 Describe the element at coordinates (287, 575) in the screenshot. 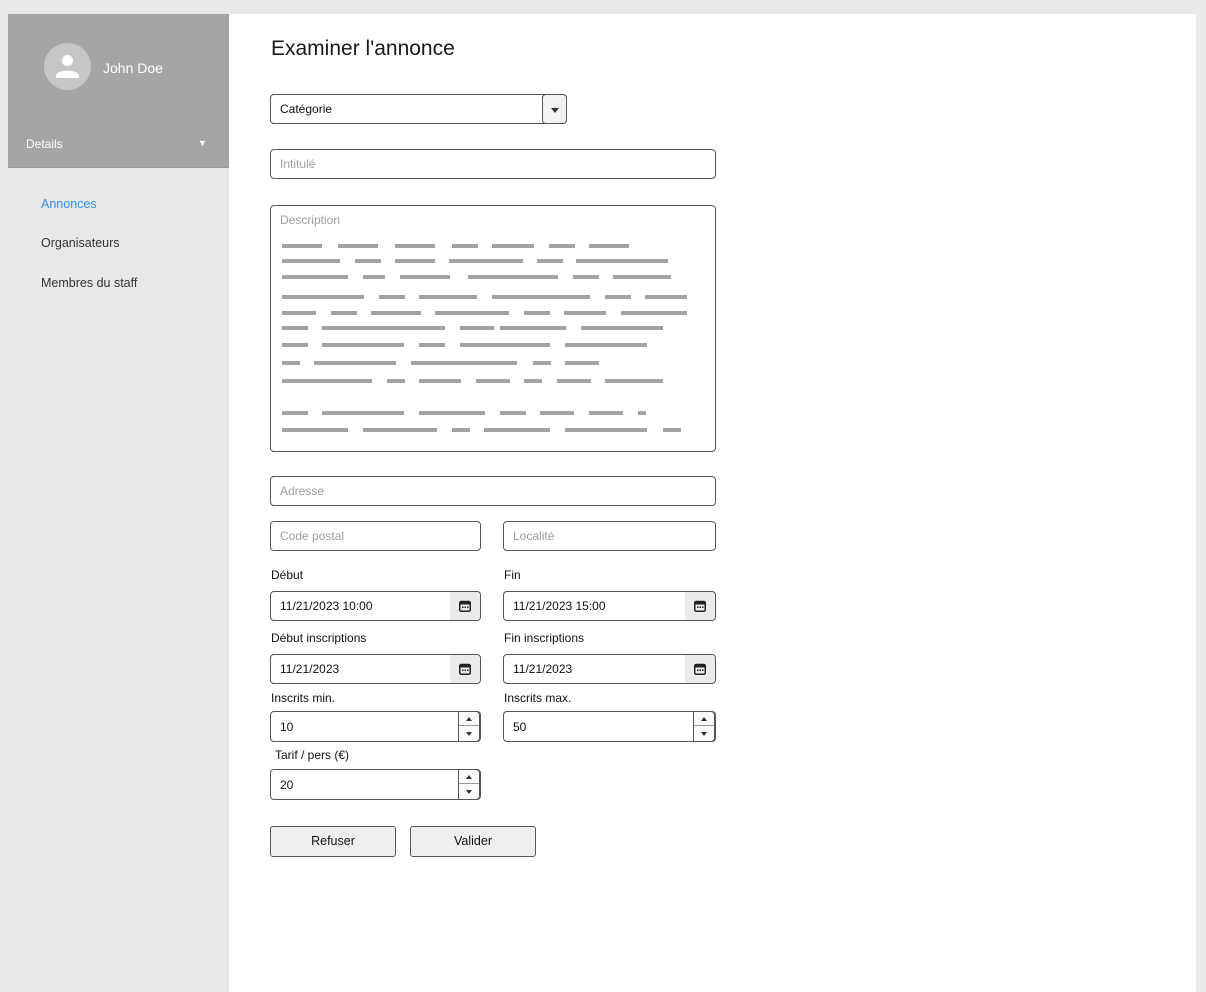

I see `start-label: Début` at that location.